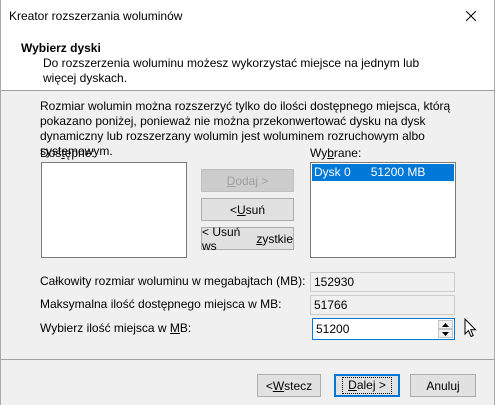 Image resolution: width=495 pixels, height=405 pixels. I want to click on close-icon, so click(471, 15).